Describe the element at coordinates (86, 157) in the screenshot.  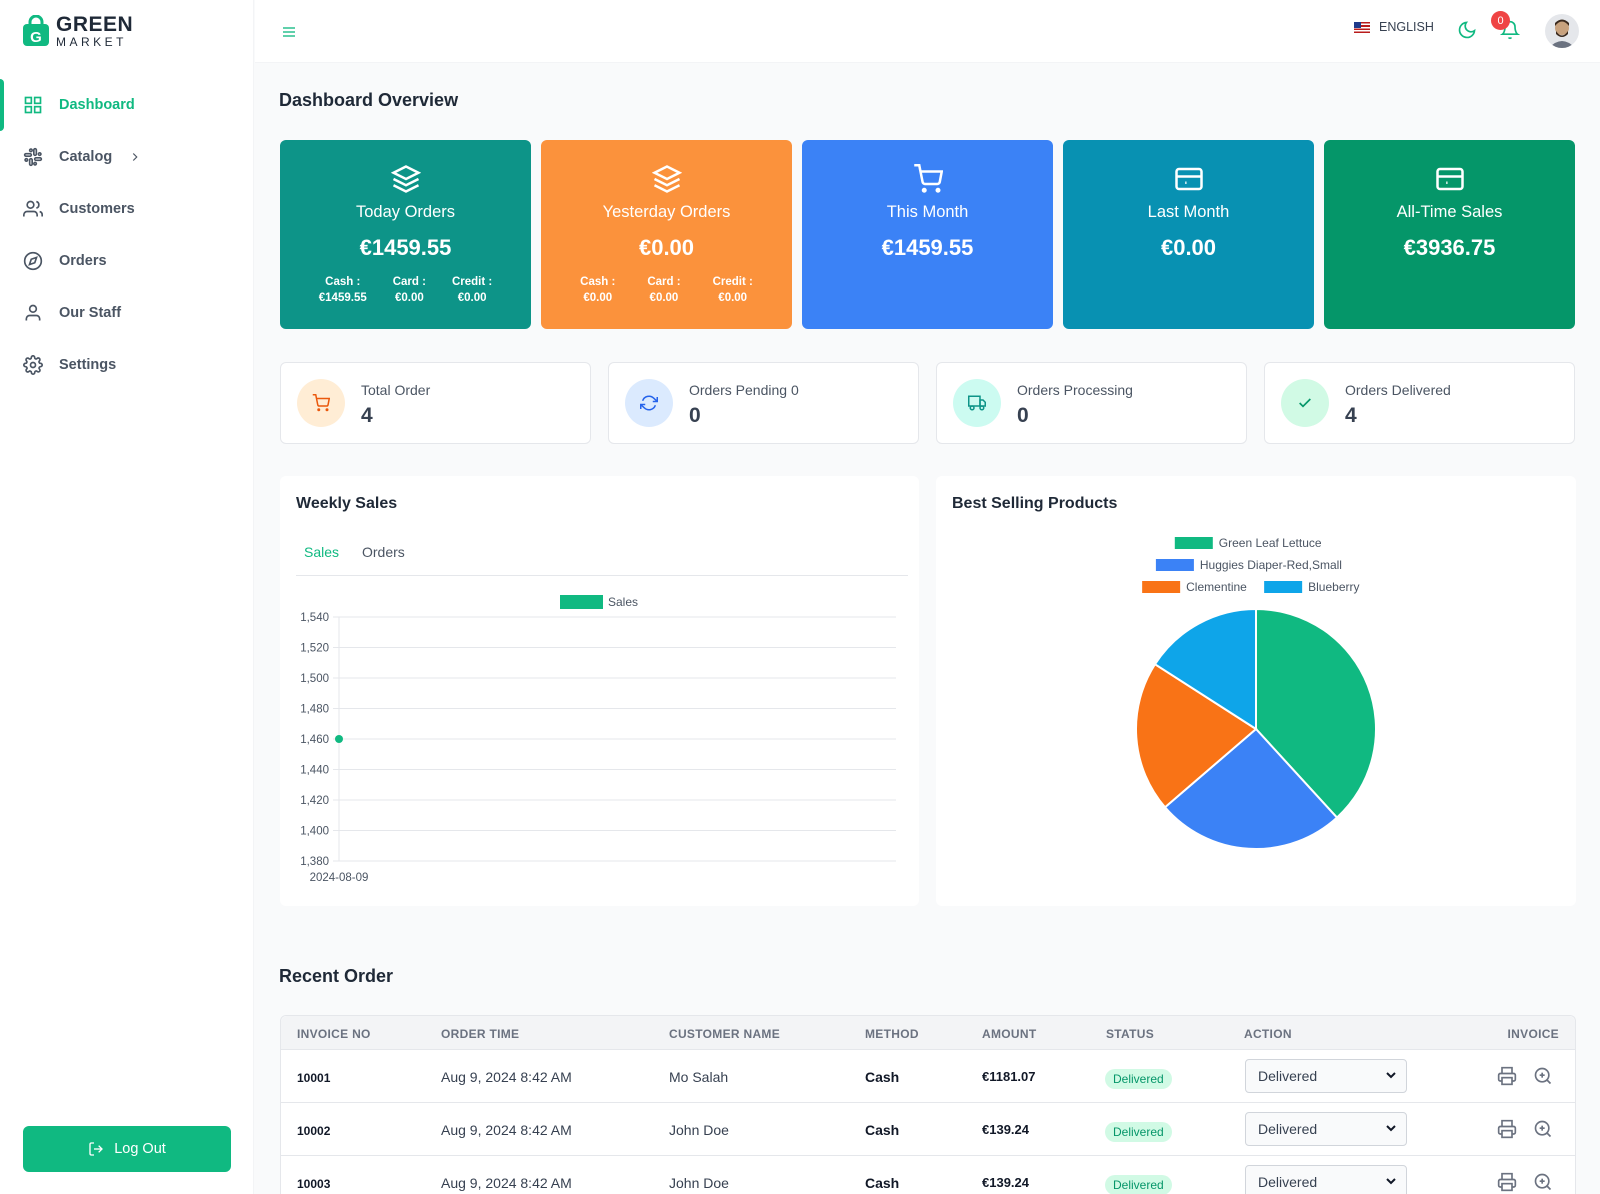
I see `sidebar-item-label: Catalog` at that location.